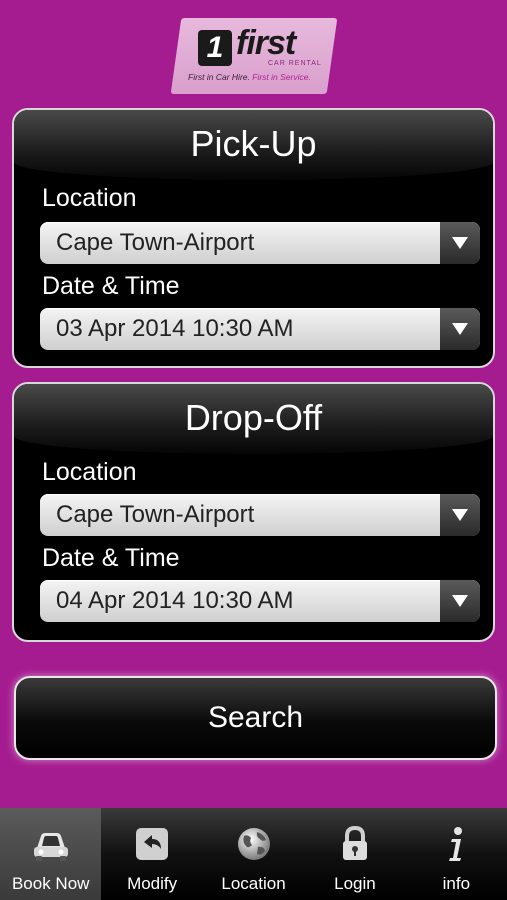 This screenshot has width=507, height=900. I want to click on logo-tagline-part1: First in Car Hire., so click(219, 77).